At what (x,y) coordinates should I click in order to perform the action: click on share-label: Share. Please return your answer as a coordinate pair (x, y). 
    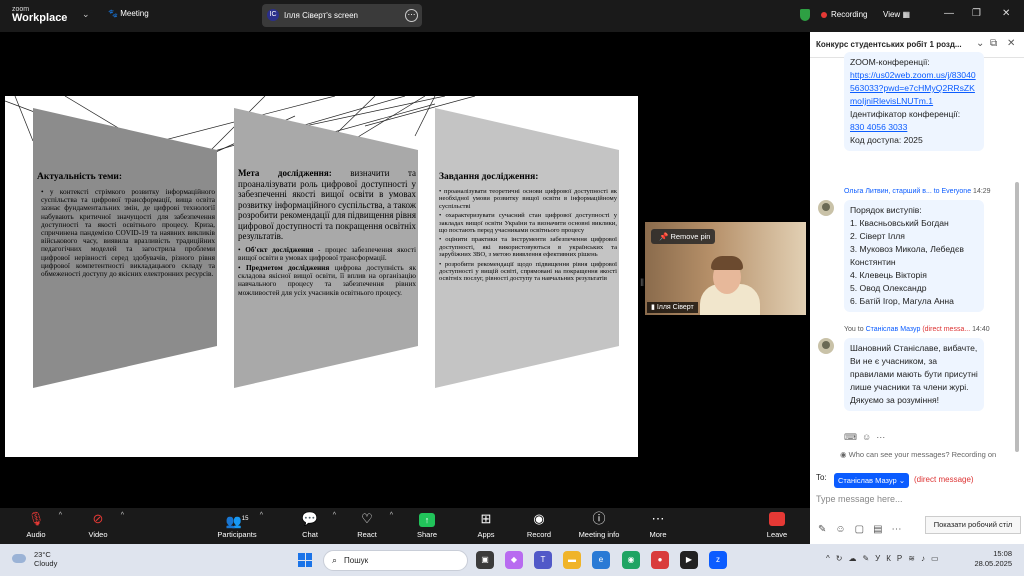
    Looking at the image, I should click on (426, 534).